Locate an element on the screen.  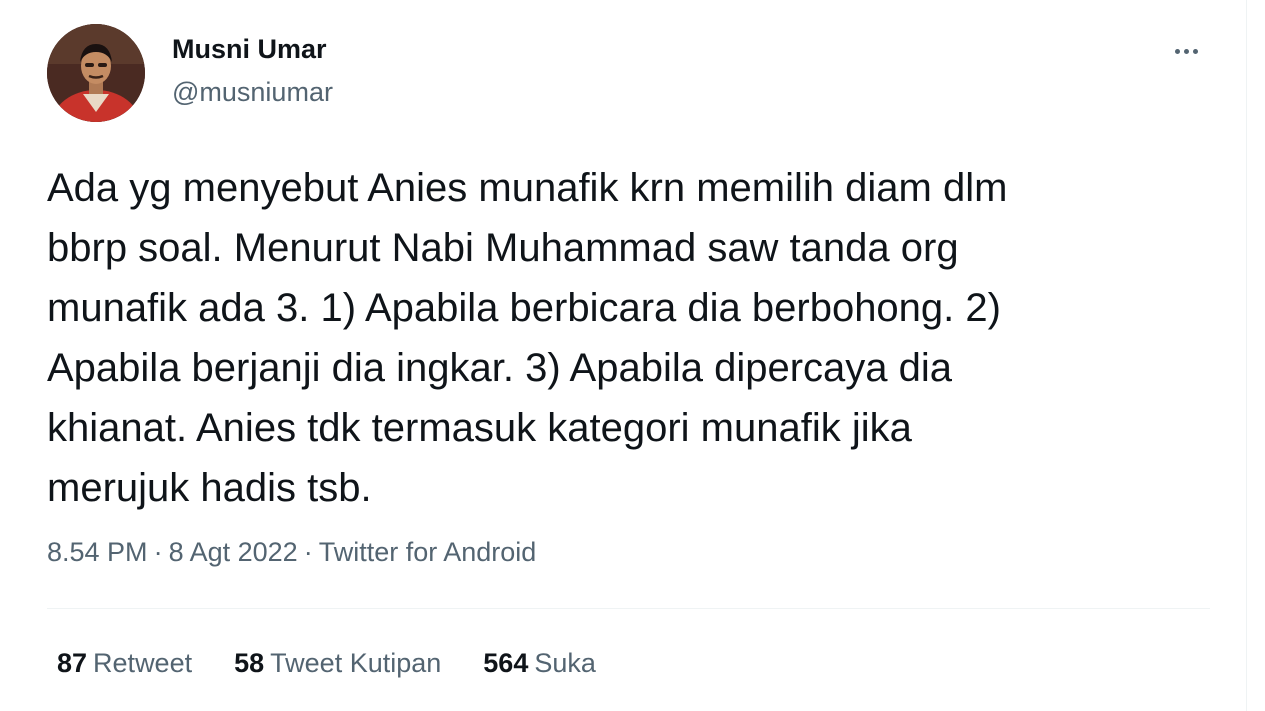
more-options-button is located at coordinates (1186, 51).